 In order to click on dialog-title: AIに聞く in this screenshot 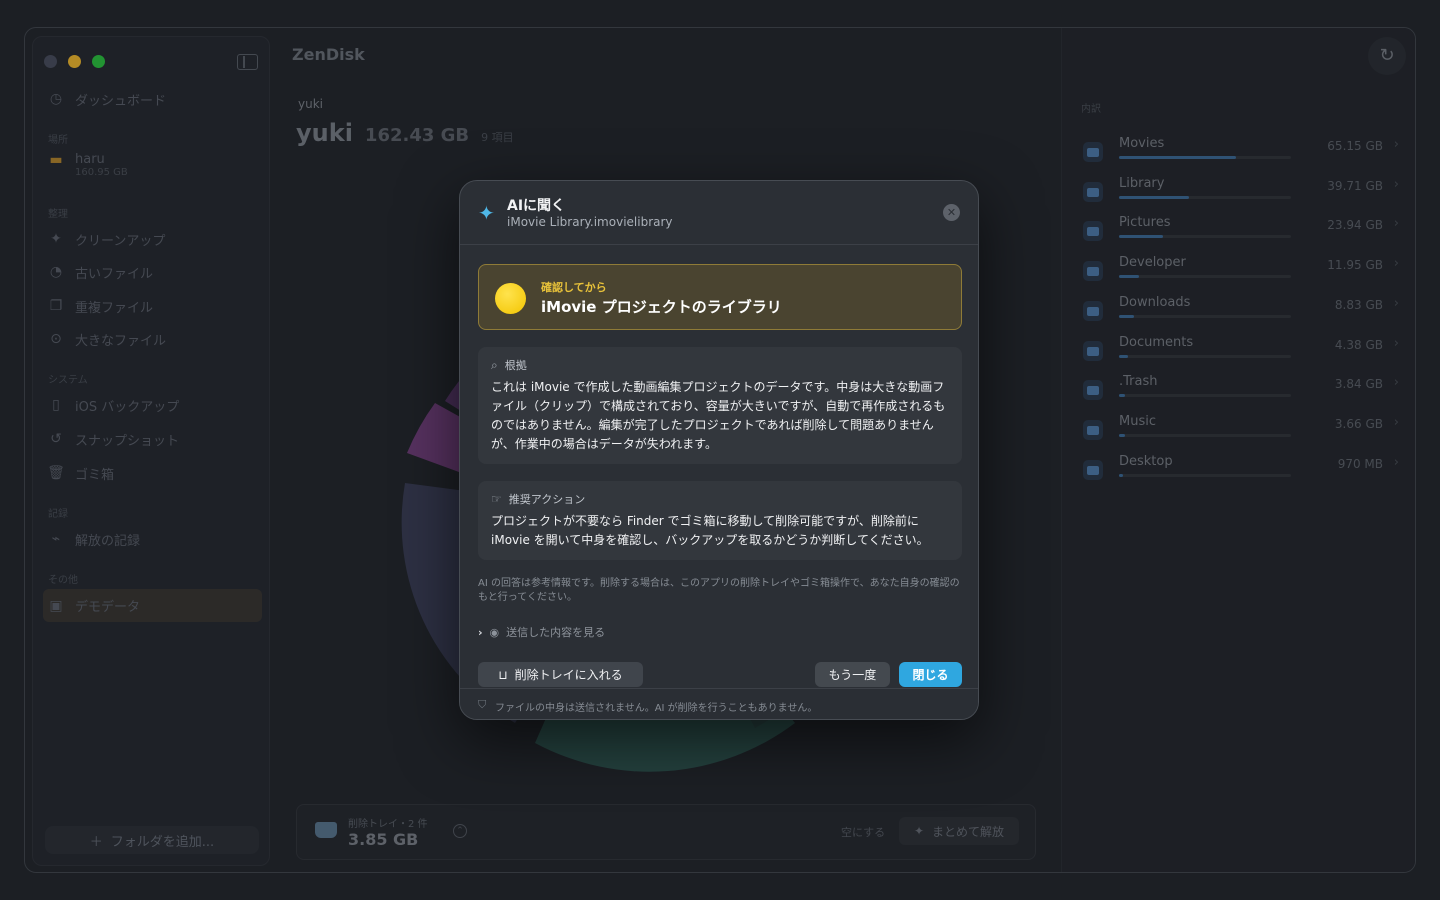, I will do `click(536, 206)`.